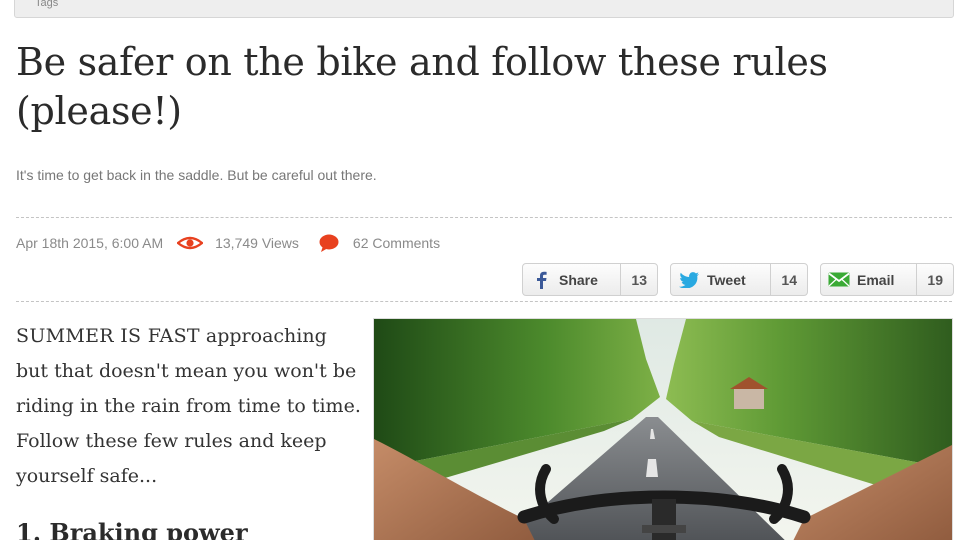 This screenshot has height=540, width=960. I want to click on facebook-icon, so click(541, 280).